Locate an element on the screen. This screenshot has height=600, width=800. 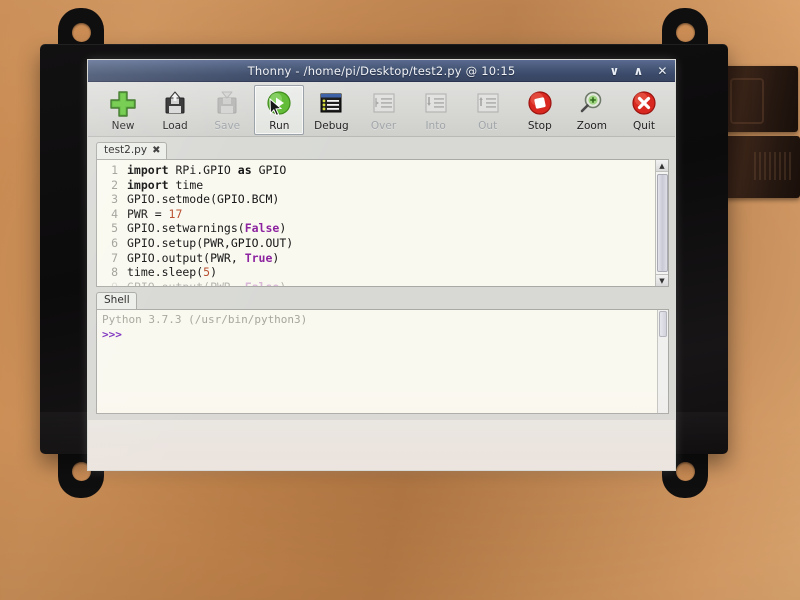
save-button-label: Save is located at coordinates (227, 126).